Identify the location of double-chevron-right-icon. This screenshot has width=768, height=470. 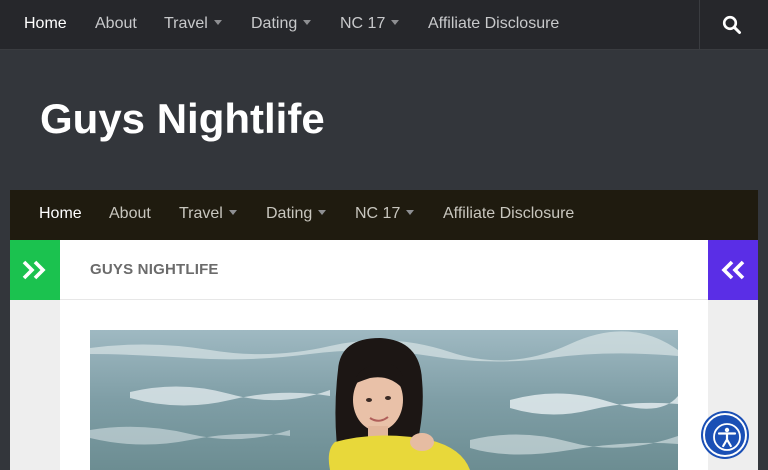
(34, 270).